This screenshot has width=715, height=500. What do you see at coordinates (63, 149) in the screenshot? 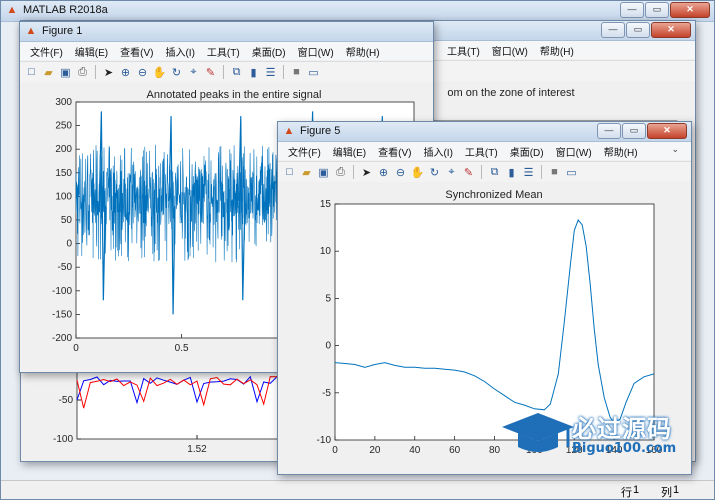
I see `figure1-y-tick-label: 200` at bounding box center [63, 149].